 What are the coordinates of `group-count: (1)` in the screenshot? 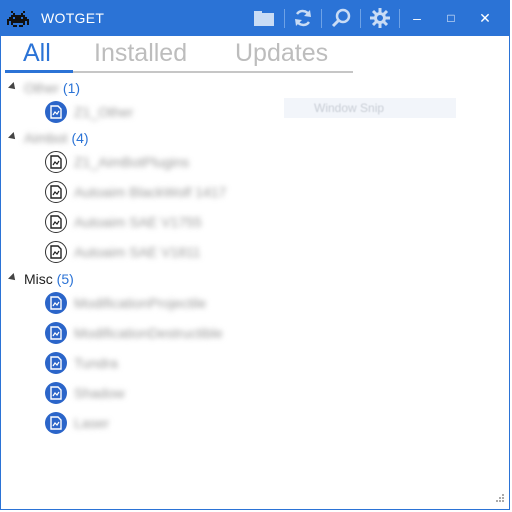 It's located at (71, 88).